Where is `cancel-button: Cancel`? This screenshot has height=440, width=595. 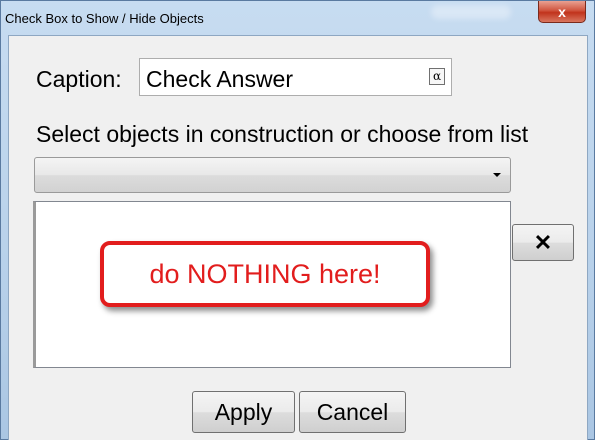 cancel-button: Cancel is located at coordinates (352, 412).